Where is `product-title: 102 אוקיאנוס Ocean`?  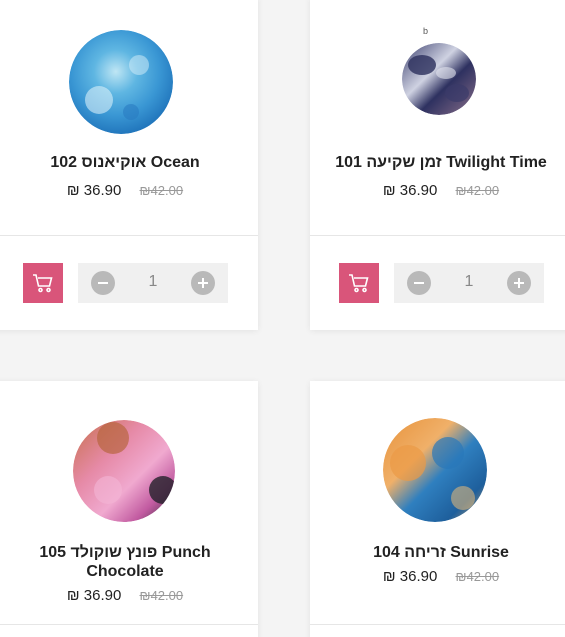 product-title: 102 אוקיאנוס Ocean is located at coordinates (129, 162).